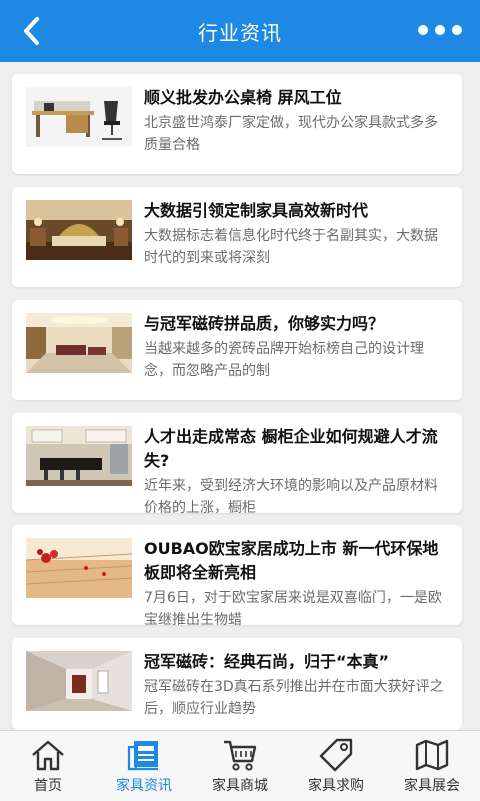 This screenshot has height=801, width=480. What do you see at coordinates (432, 786) in the screenshot?
I see `tab-label: 家具展会` at bounding box center [432, 786].